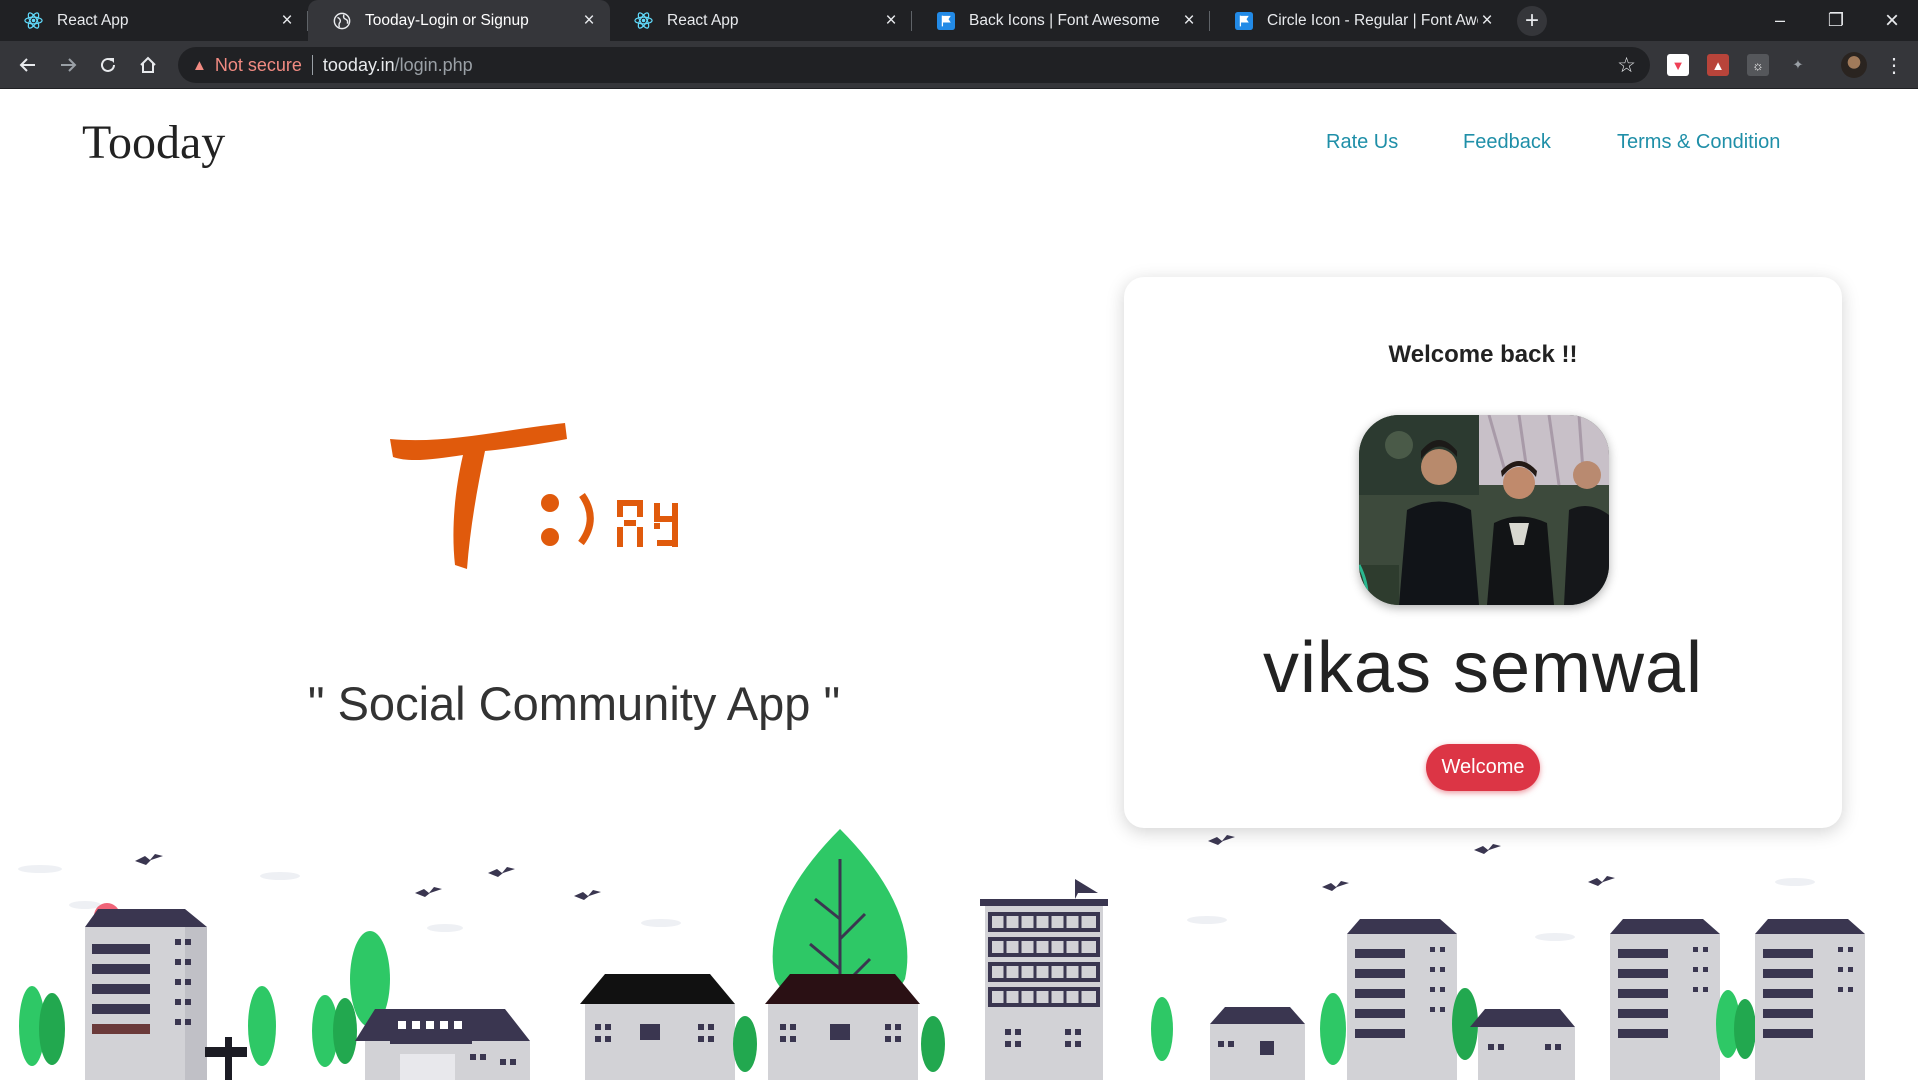 The width and height of the screenshot is (1918, 1080). What do you see at coordinates (761, 20) in the screenshot?
I see `tab-react-app-2: React App ×` at bounding box center [761, 20].